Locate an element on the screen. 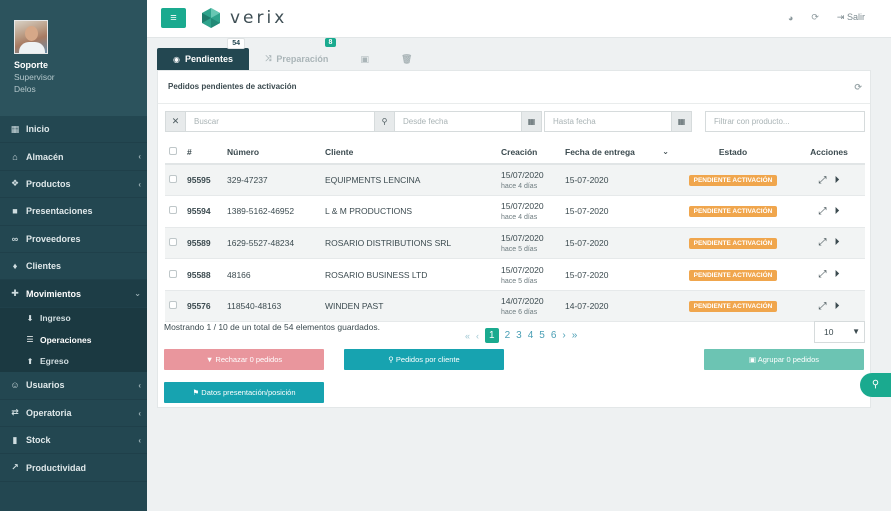  sidebar-item-usuarios: ☺ Usuarios ‹ is located at coordinates (73, 386).